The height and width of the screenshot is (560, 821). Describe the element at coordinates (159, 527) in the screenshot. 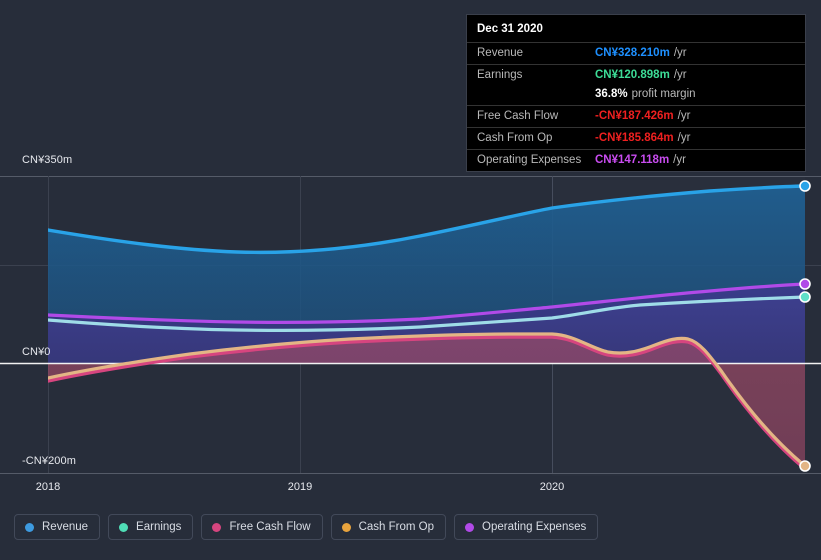

I see `legend-label-earnings: Earnings` at that location.